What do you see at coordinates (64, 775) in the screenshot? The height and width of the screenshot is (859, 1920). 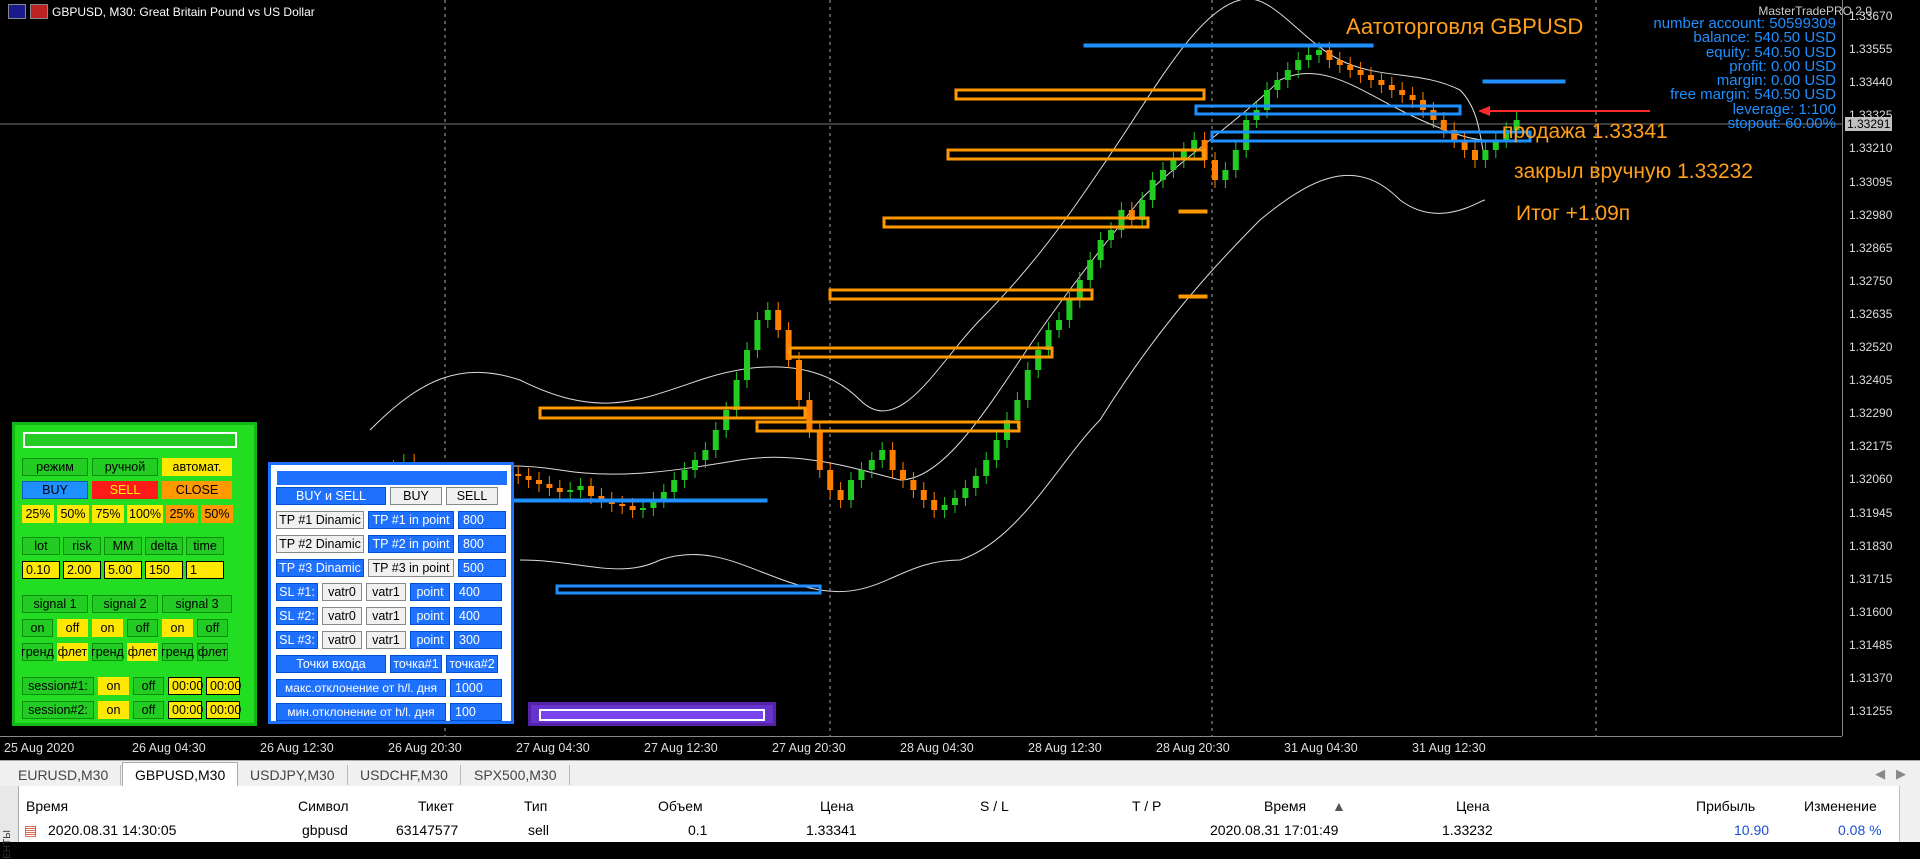 I see `tab-eurusd: EURUSD,M30` at bounding box center [64, 775].